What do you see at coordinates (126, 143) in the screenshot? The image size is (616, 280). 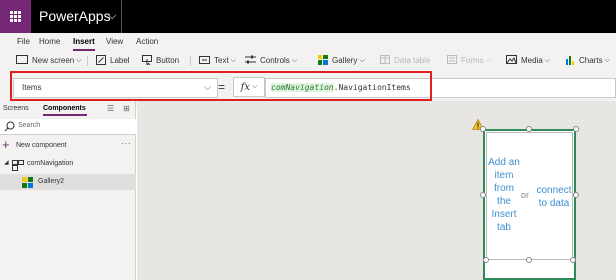 I see `more-options-icon: ···` at bounding box center [126, 143].